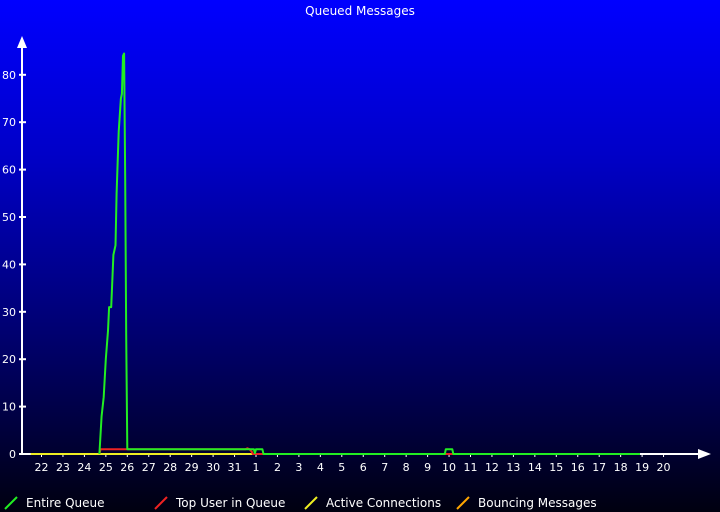 The image size is (720, 512). Describe the element at coordinates (9, 122) in the screenshot. I see `y-tick-label: 70` at that location.